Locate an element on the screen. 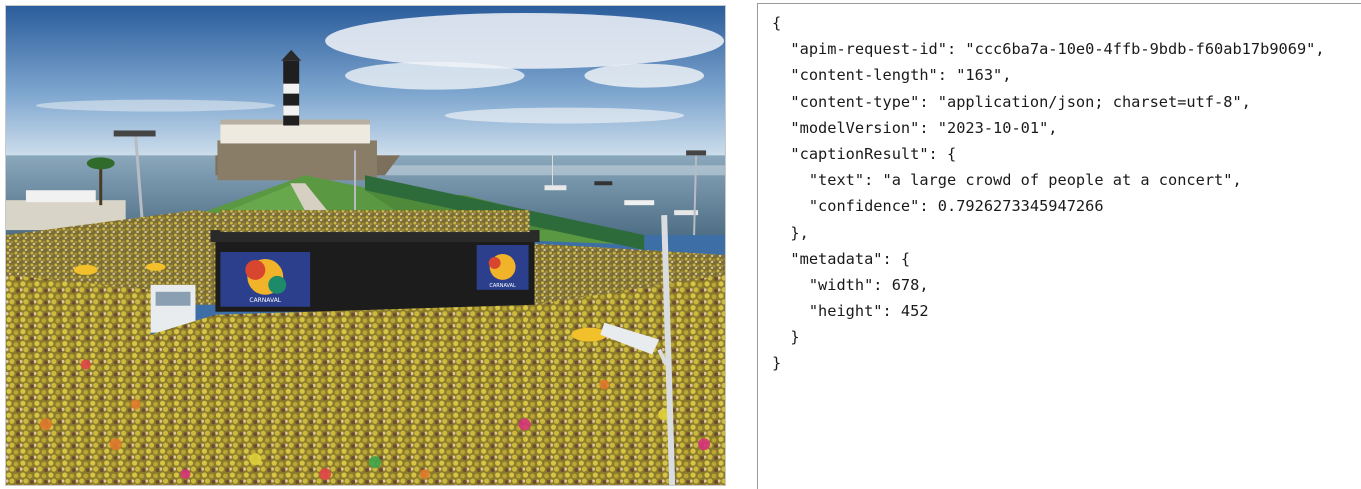  stage-sign-left: CARNAVAL is located at coordinates (265, 300).